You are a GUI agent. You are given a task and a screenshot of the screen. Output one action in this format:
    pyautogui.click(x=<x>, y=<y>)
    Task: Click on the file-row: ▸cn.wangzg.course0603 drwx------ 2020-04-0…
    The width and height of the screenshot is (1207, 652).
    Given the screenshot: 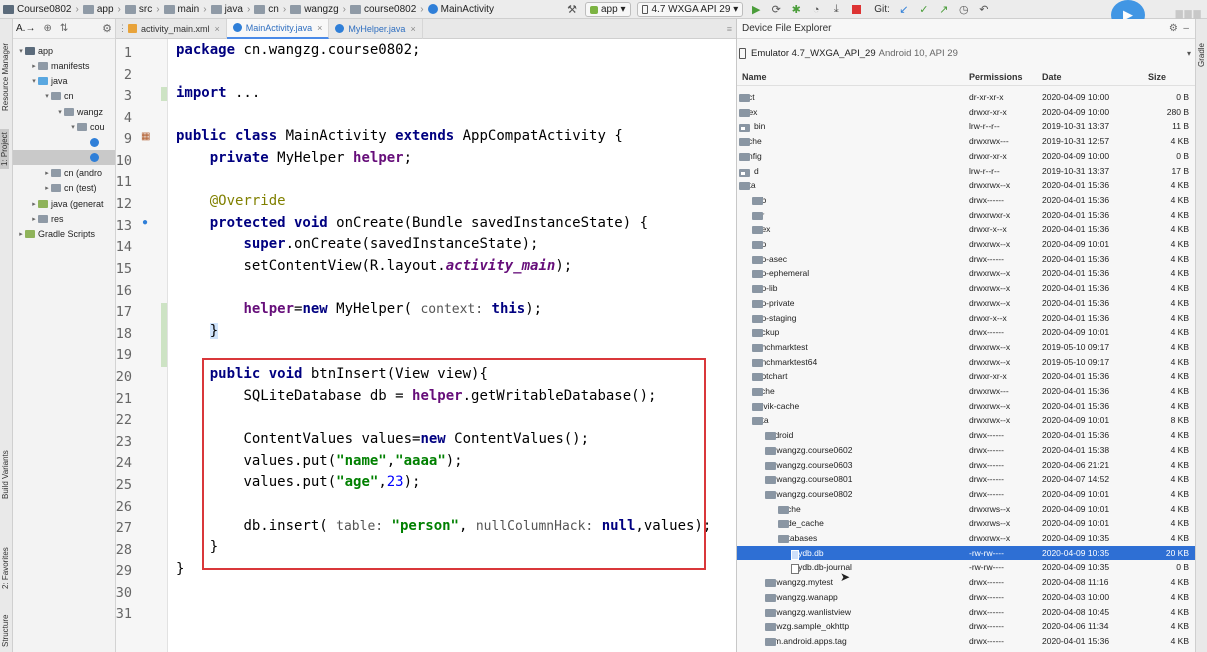 What is the action you would take?
    pyautogui.click(x=966, y=465)
    